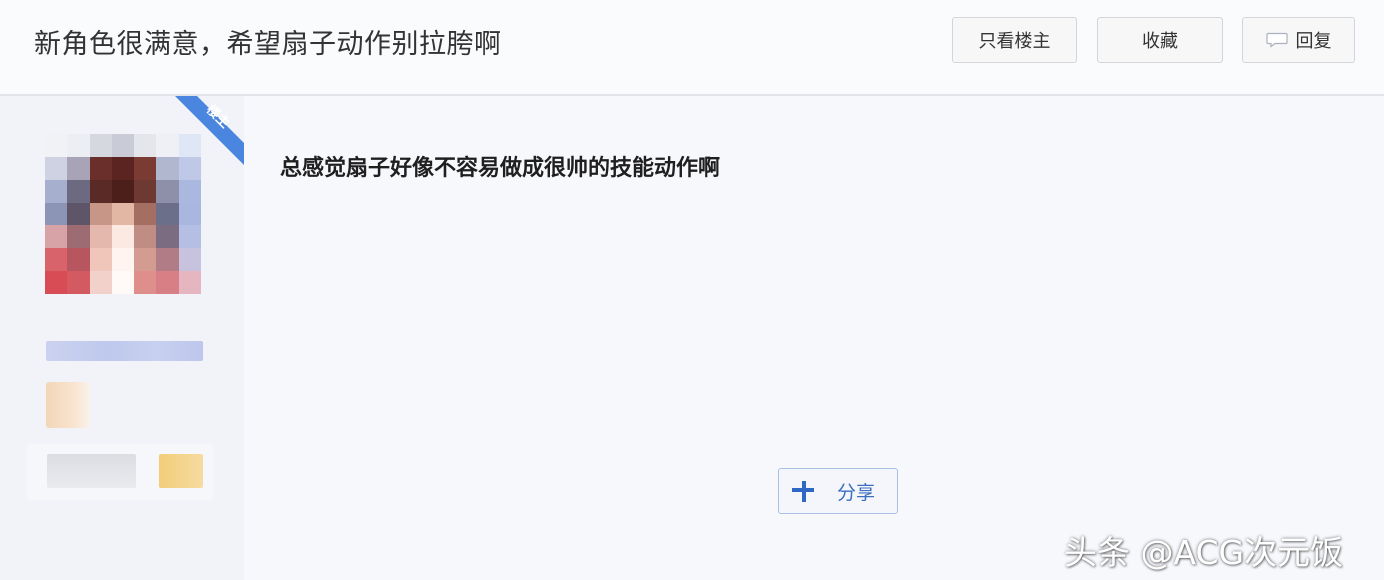  I want to click on user-level-box, so click(120, 472).